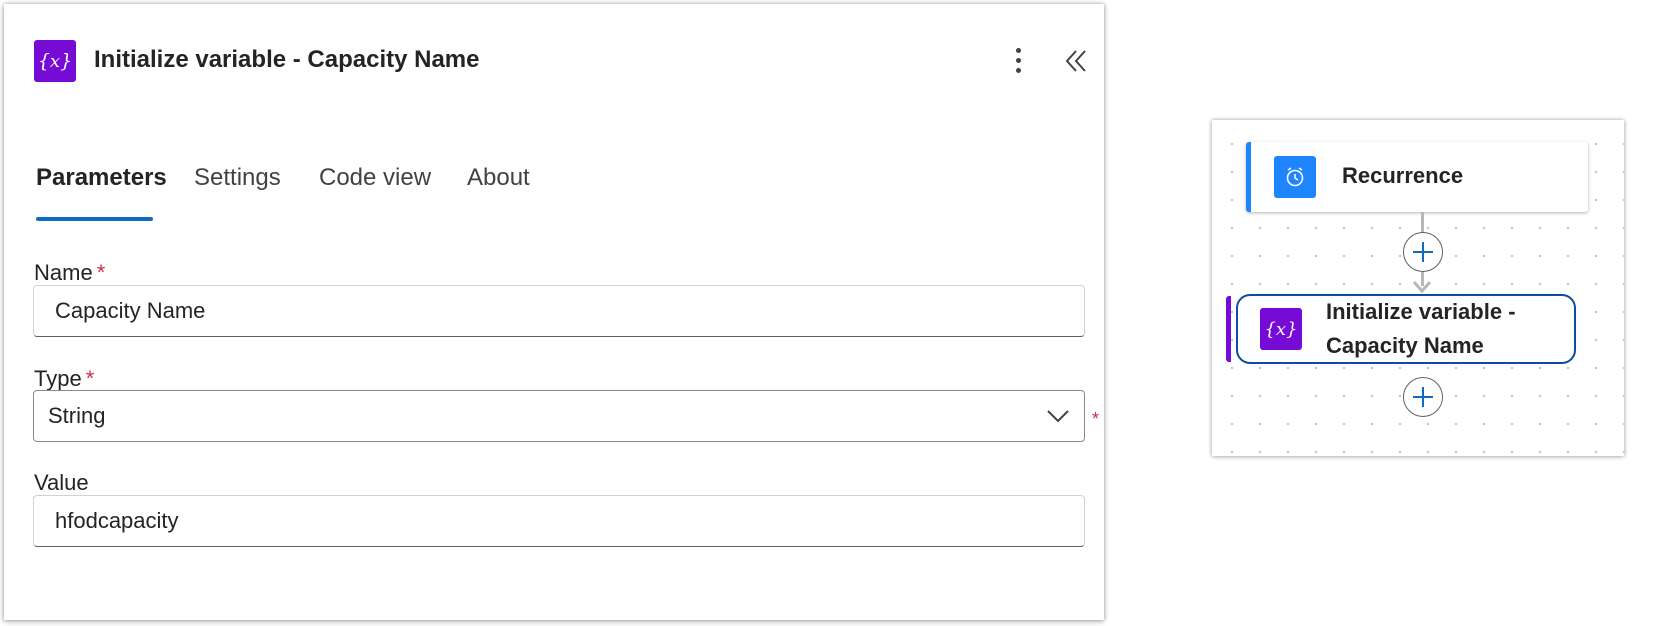 The image size is (1660, 626). Describe the element at coordinates (498, 178) in the screenshot. I see `tab-about: About` at that location.